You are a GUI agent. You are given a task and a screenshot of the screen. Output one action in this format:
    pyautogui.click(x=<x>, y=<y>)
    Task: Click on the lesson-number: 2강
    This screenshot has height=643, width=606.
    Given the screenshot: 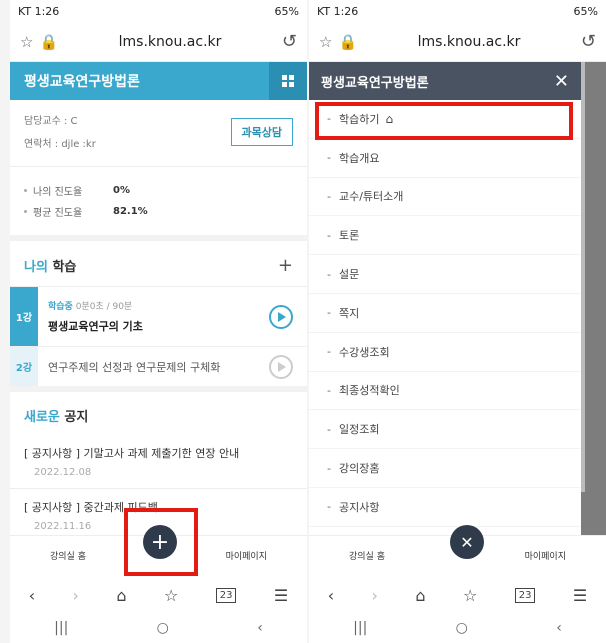 What is the action you would take?
    pyautogui.click(x=24, y=366)
    